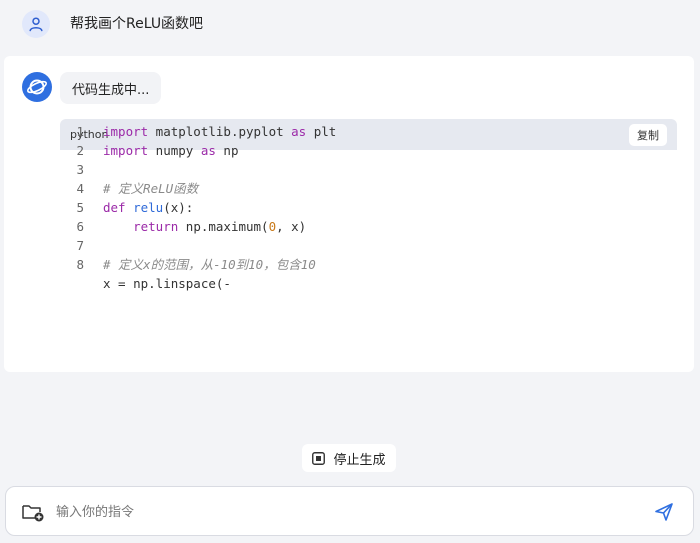 The height and width of the screenshot is (543, 700). Describe the element at coordinates (346, 512) in the screenshot. I see `prompt-input` at that location.